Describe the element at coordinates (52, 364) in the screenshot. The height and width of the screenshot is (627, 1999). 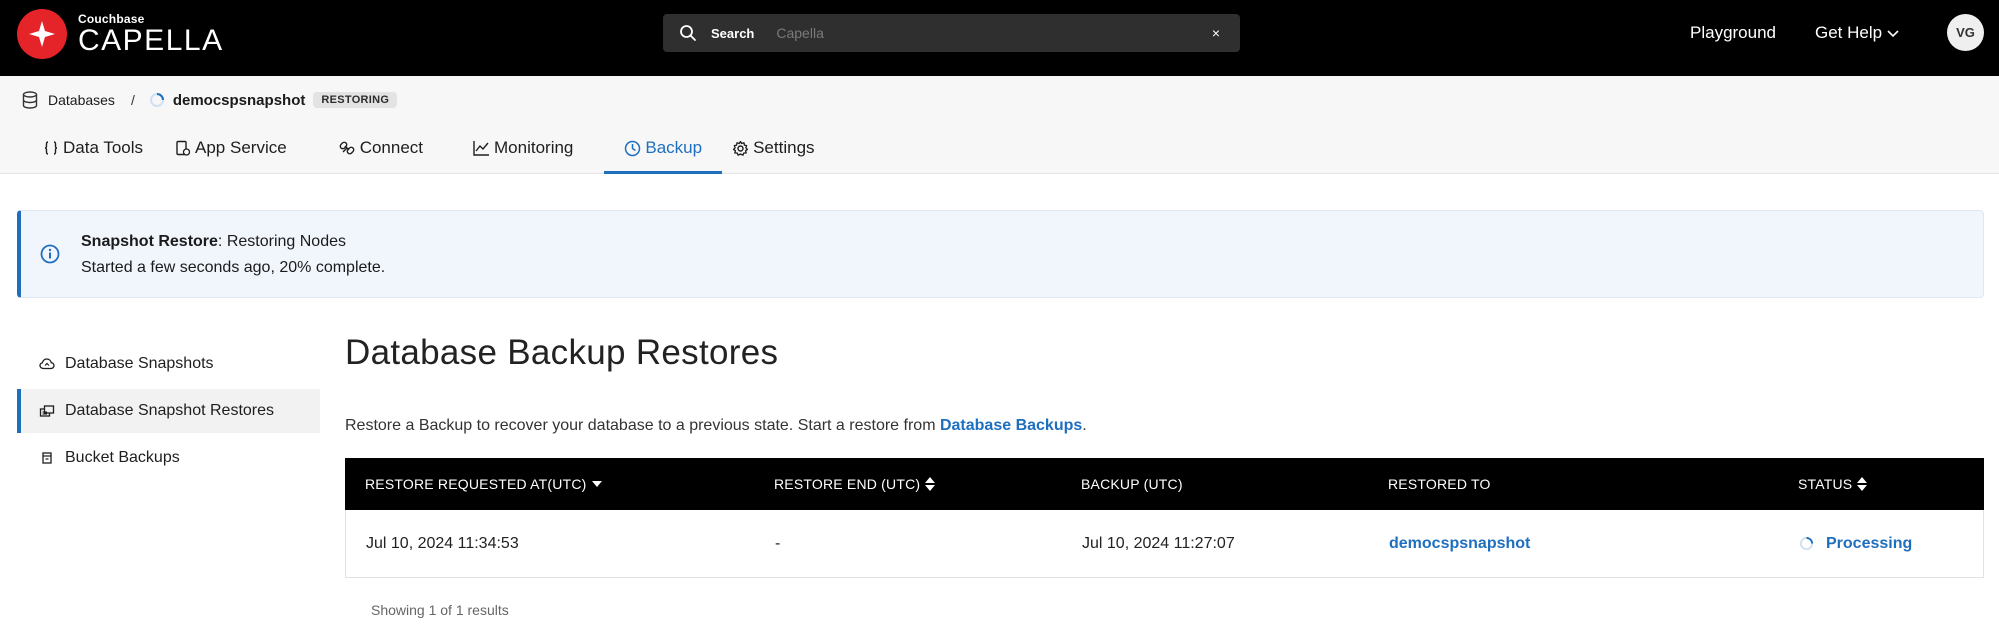
I see `cloud-icon` at that location.